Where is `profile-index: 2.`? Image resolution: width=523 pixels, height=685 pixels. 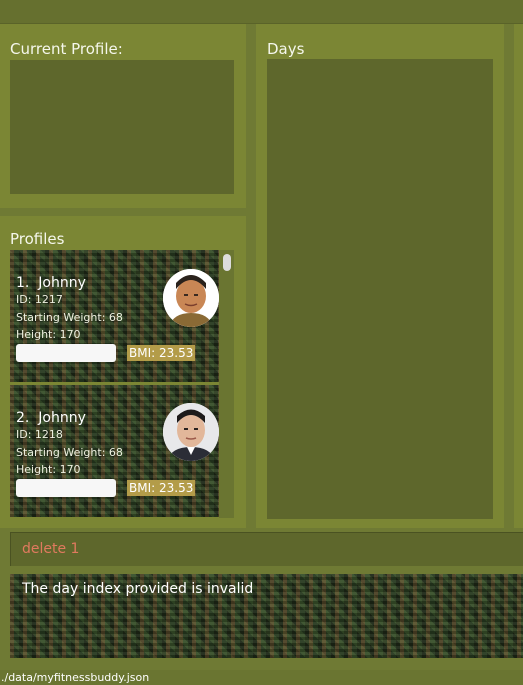
profile-index: 2. is located at coordinates (23, 418).